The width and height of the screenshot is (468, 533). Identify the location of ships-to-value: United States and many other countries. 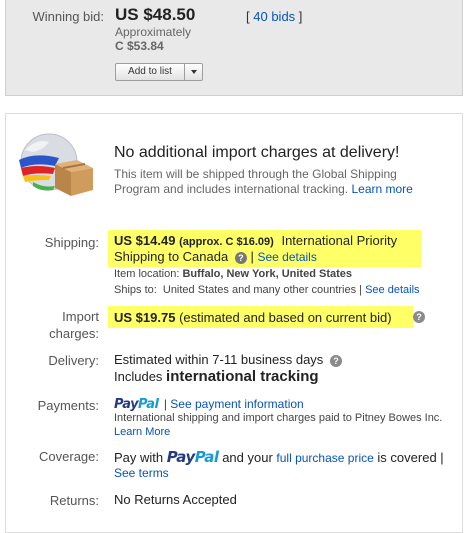
(259, 290).